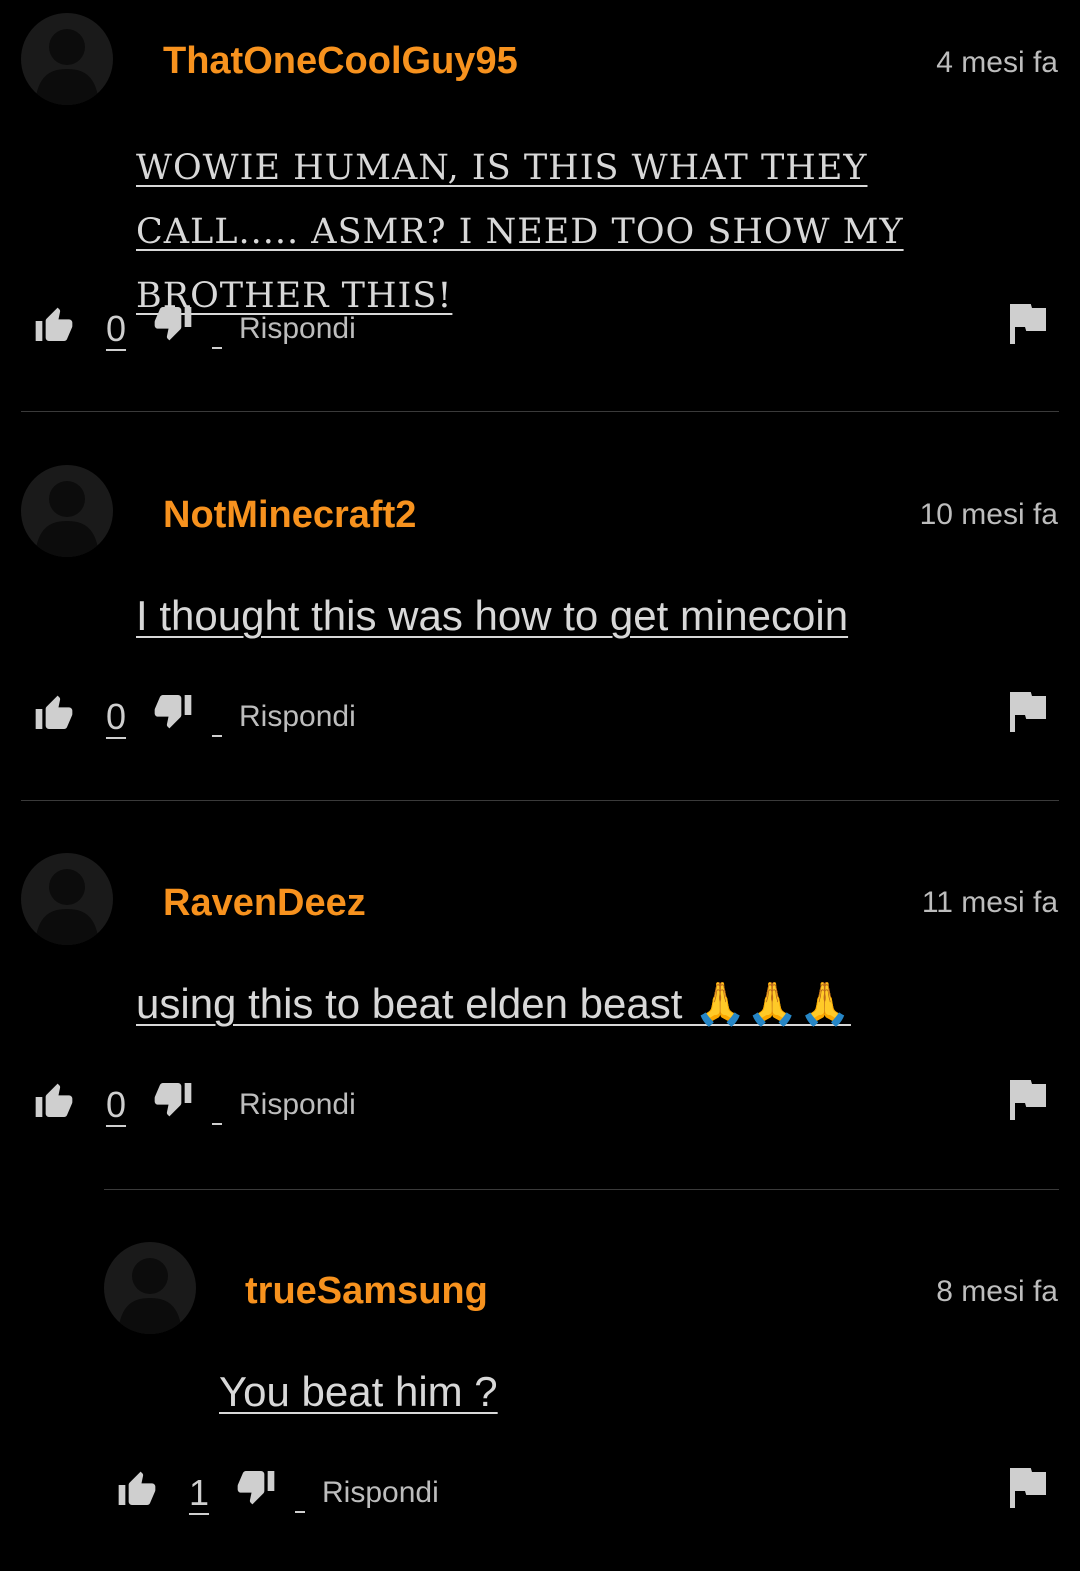 This screenshot has height=1571, width=1080. What do you see at coordinates (300, 1512) in the screenshot?
I see `separator` at bounding box center [300, 1512].